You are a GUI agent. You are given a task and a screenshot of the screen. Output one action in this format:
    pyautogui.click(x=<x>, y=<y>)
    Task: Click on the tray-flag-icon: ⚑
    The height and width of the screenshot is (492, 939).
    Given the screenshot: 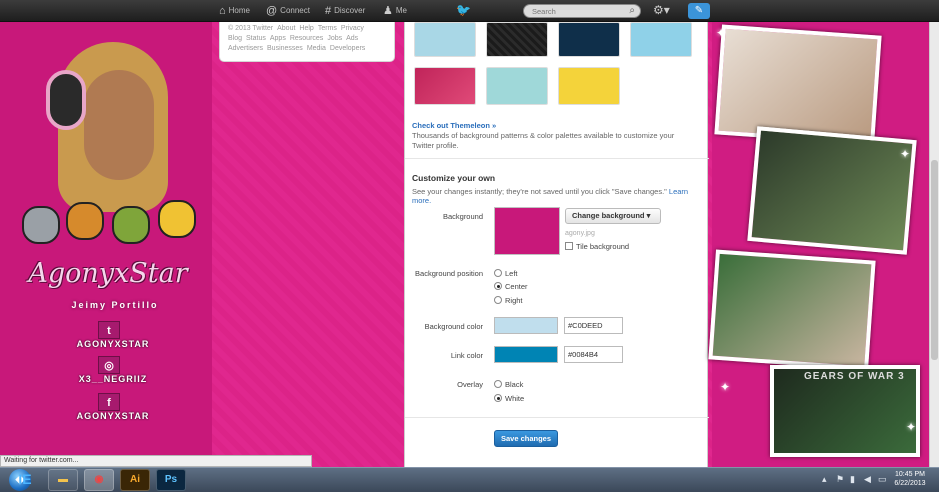 What is the action you would take?
    pyautogui.click(x=840, y=479)
    